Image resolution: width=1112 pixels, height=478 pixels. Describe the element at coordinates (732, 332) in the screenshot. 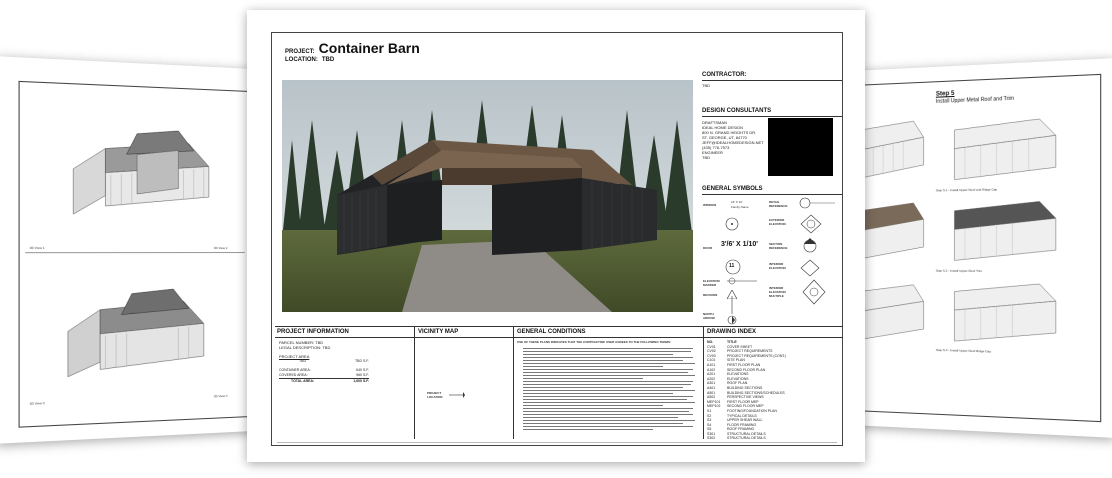

I see `drawing-index-title: DRAWING INDEX` at that location.